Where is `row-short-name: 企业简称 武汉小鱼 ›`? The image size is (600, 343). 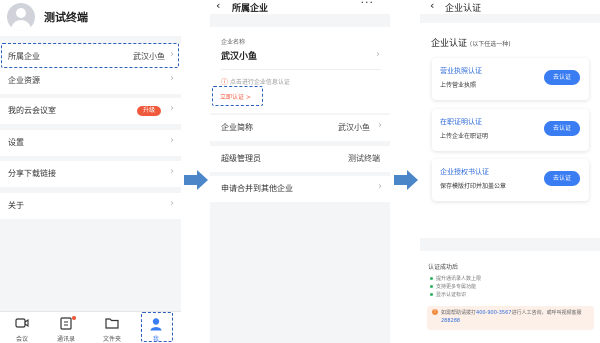 row-short-name: 企业简称 武汉小鱼 › is located at coordinates (300, 128).